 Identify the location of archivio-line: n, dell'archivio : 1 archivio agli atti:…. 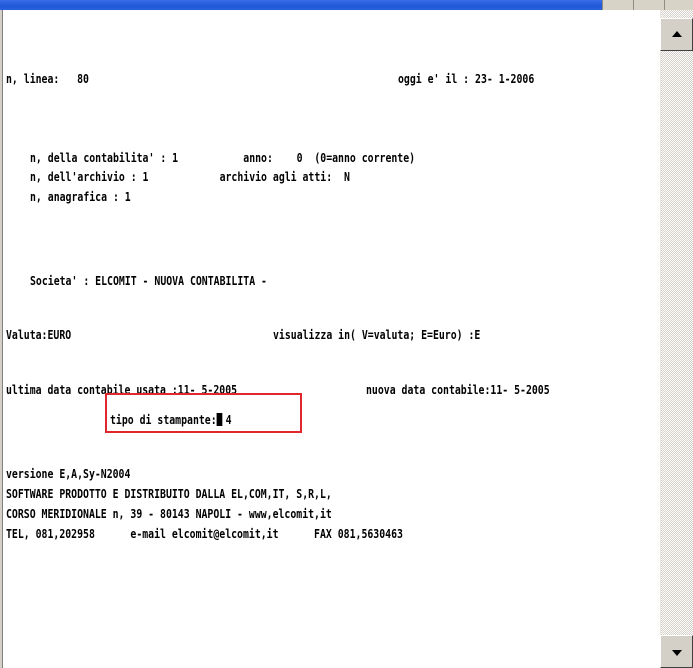
(190, 177).